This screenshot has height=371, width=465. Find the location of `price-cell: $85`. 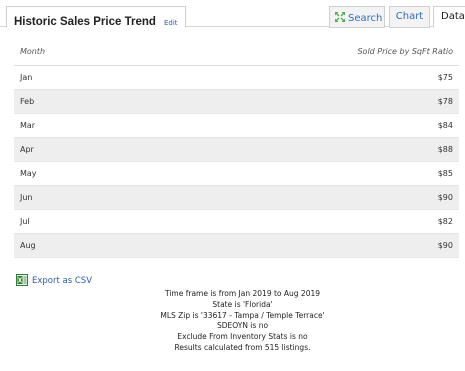

price-cell: $85 is located at coordinates (445, 173).